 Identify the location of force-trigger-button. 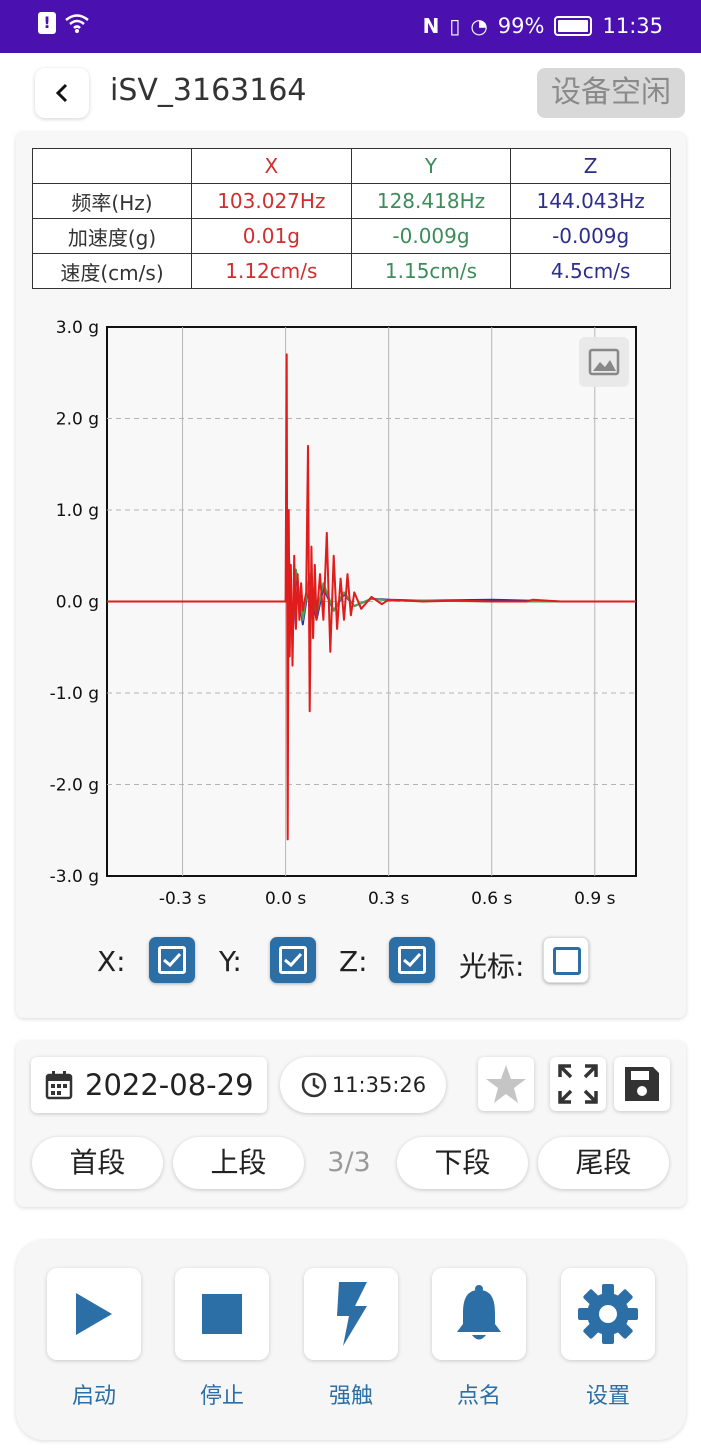
(351, 1314).